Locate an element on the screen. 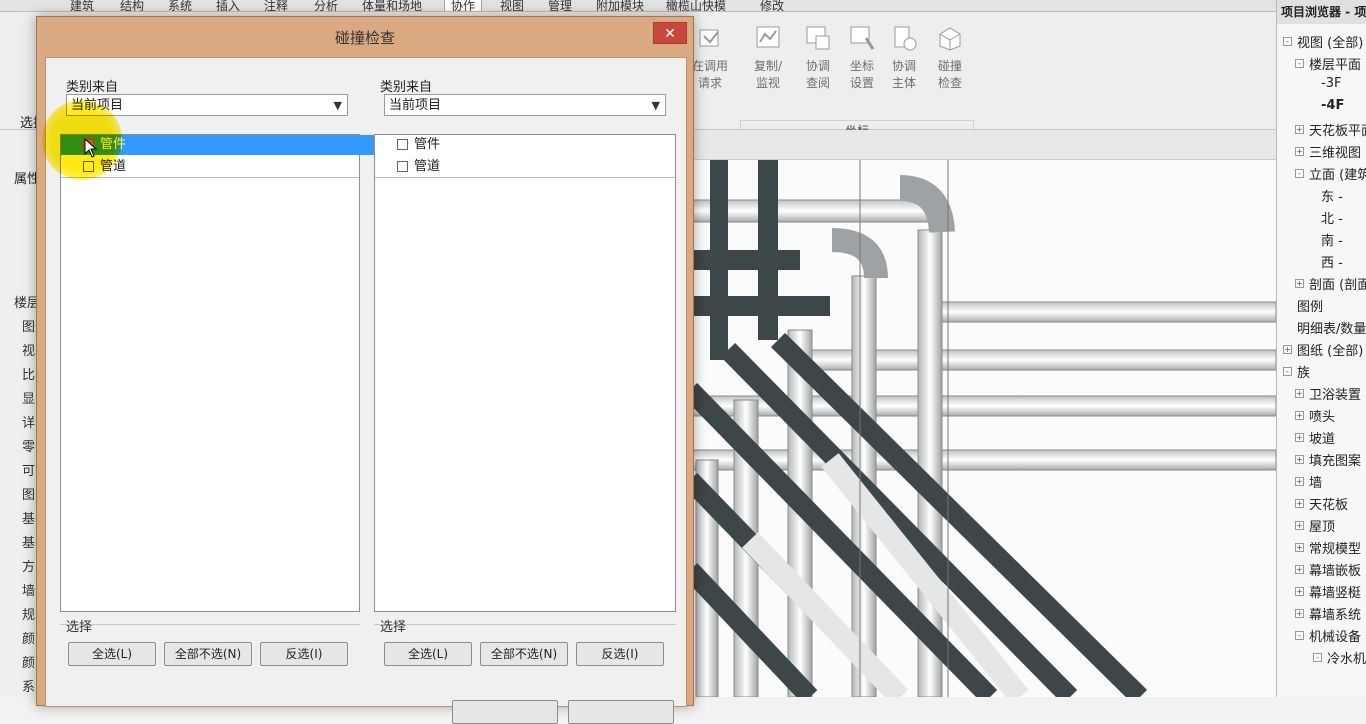  property-row-label: 可 is located at coordinates (29, 471).